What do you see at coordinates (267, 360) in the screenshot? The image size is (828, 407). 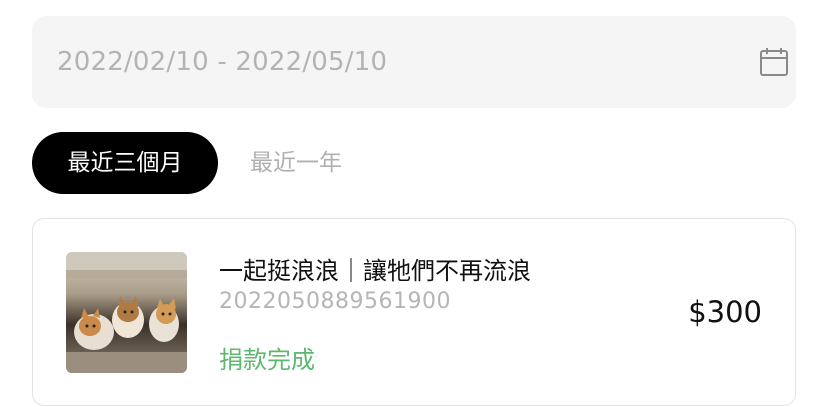 I see `donation-status: 捐款完成` at bounding box center [267, 360].